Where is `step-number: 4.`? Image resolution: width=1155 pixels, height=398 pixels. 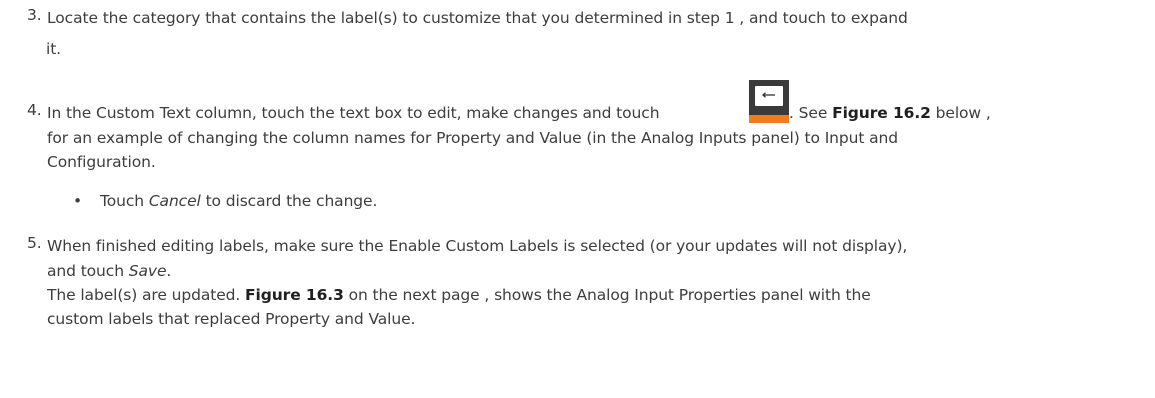 step-number: 4. is located at coordinates (34, 110).